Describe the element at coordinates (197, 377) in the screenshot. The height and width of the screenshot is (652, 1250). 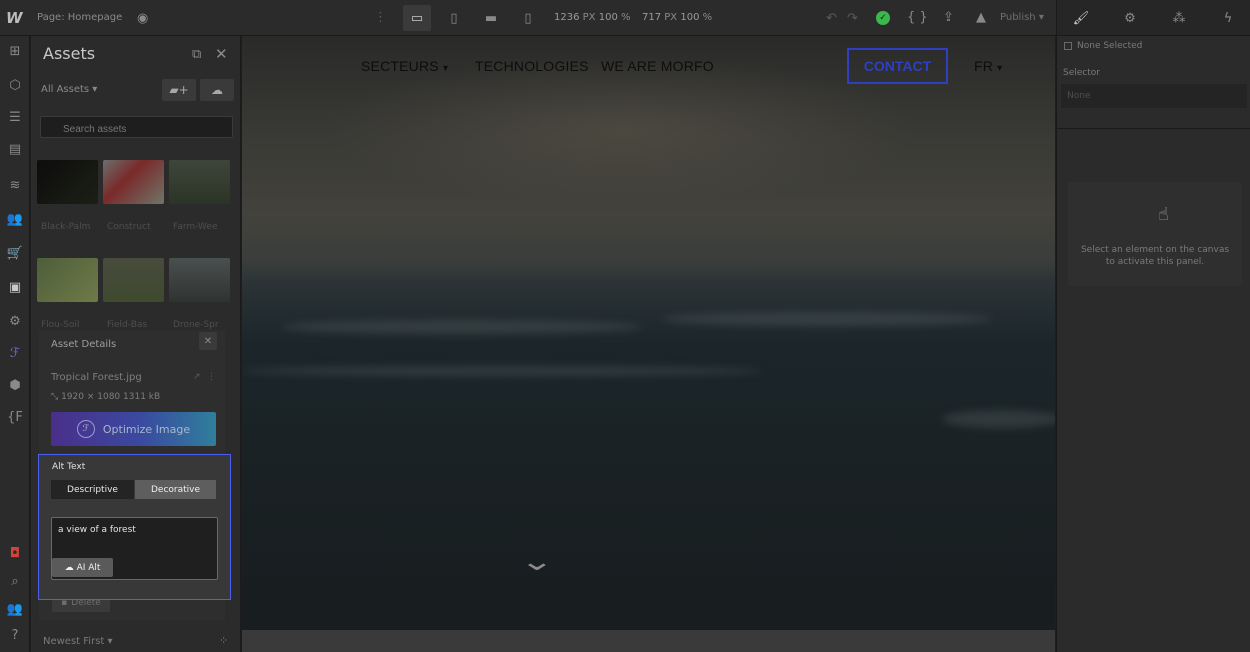
I see `external-link-icon: ↗` at that location.